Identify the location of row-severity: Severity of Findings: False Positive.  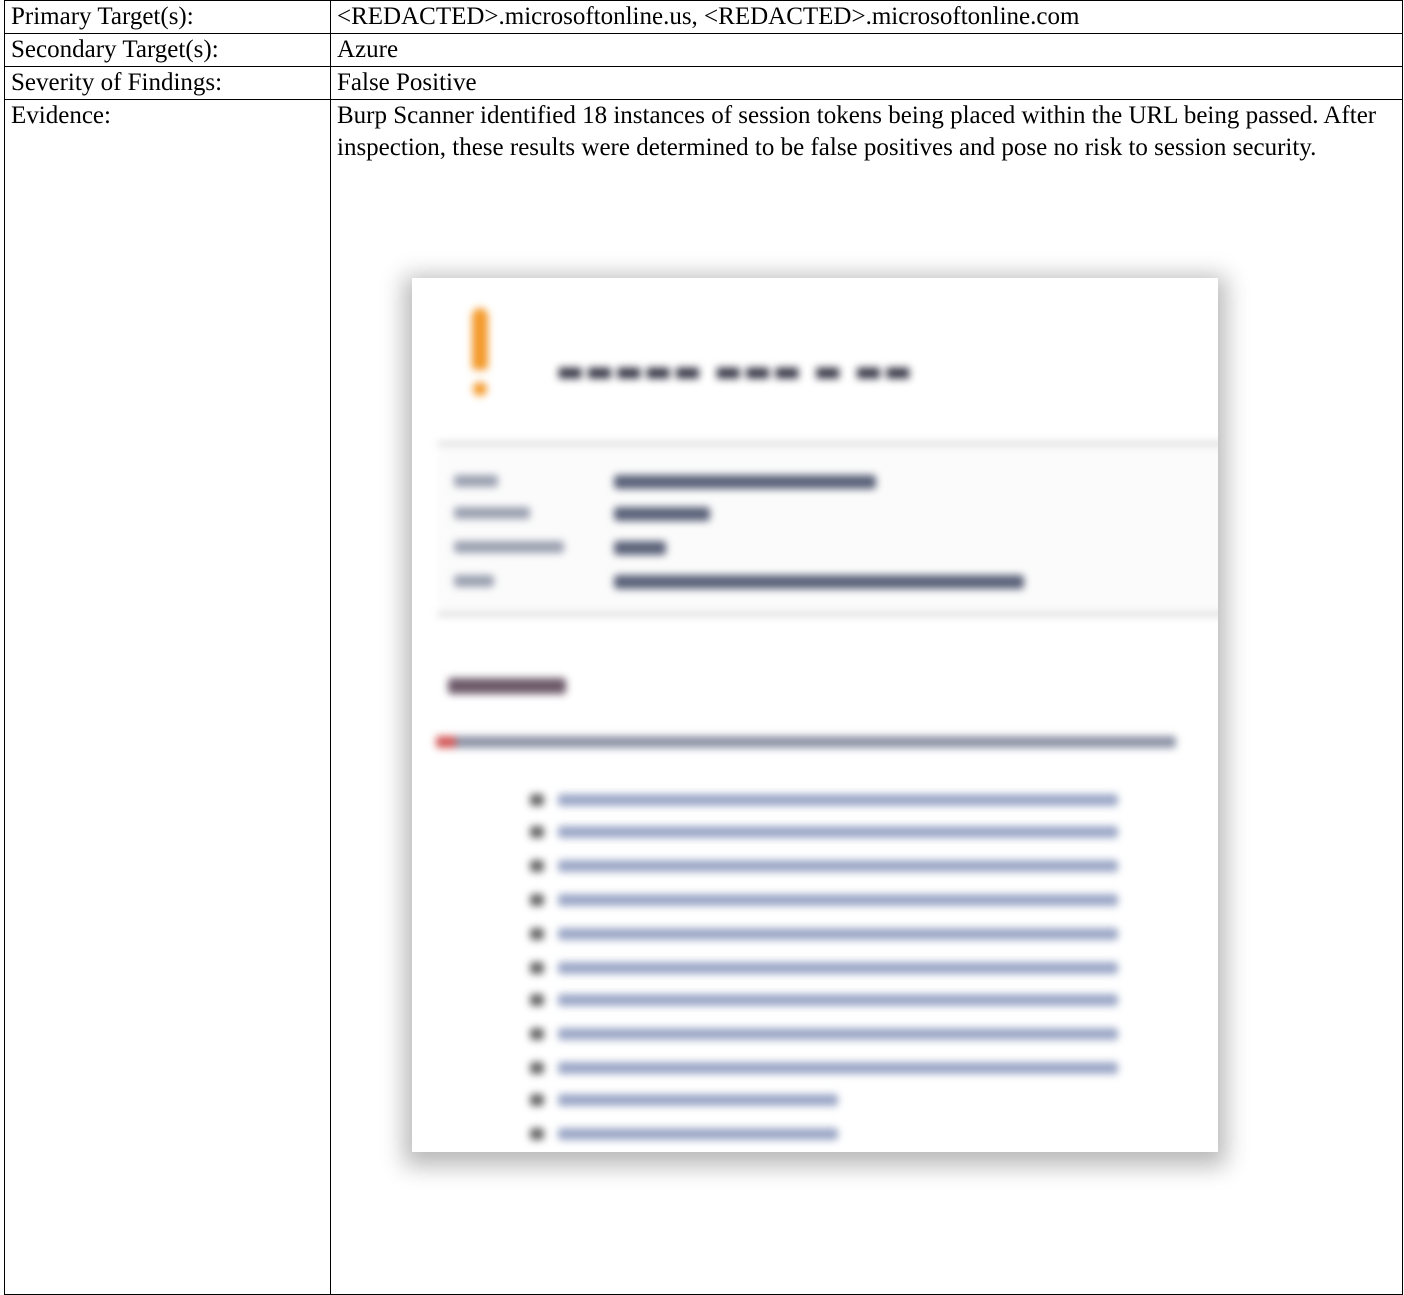
(703, 83).